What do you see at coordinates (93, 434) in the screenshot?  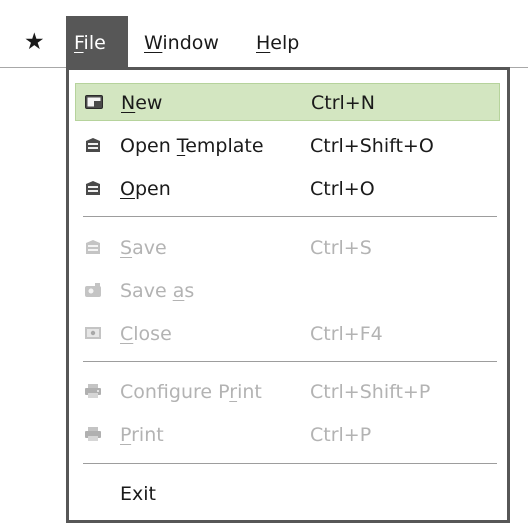 I see `printer-icon` at bounding box center [93, 434].